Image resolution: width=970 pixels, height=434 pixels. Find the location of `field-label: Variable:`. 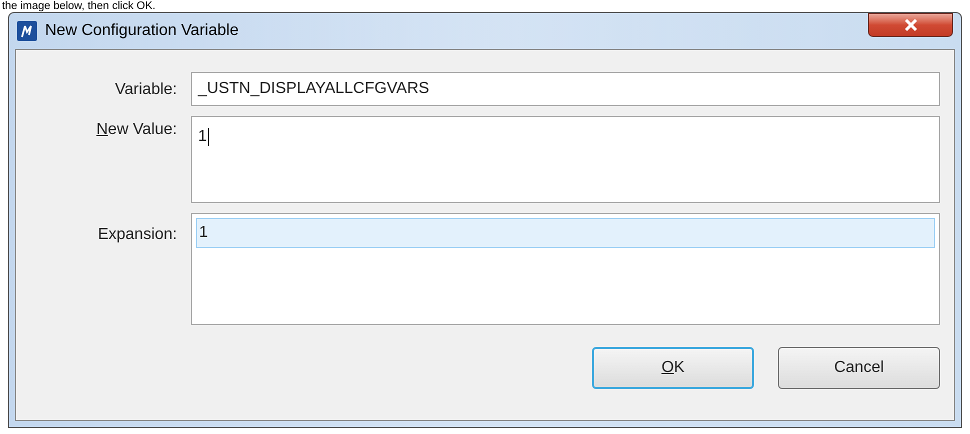

field-label: Variable: is located at coordinates (146, 90).